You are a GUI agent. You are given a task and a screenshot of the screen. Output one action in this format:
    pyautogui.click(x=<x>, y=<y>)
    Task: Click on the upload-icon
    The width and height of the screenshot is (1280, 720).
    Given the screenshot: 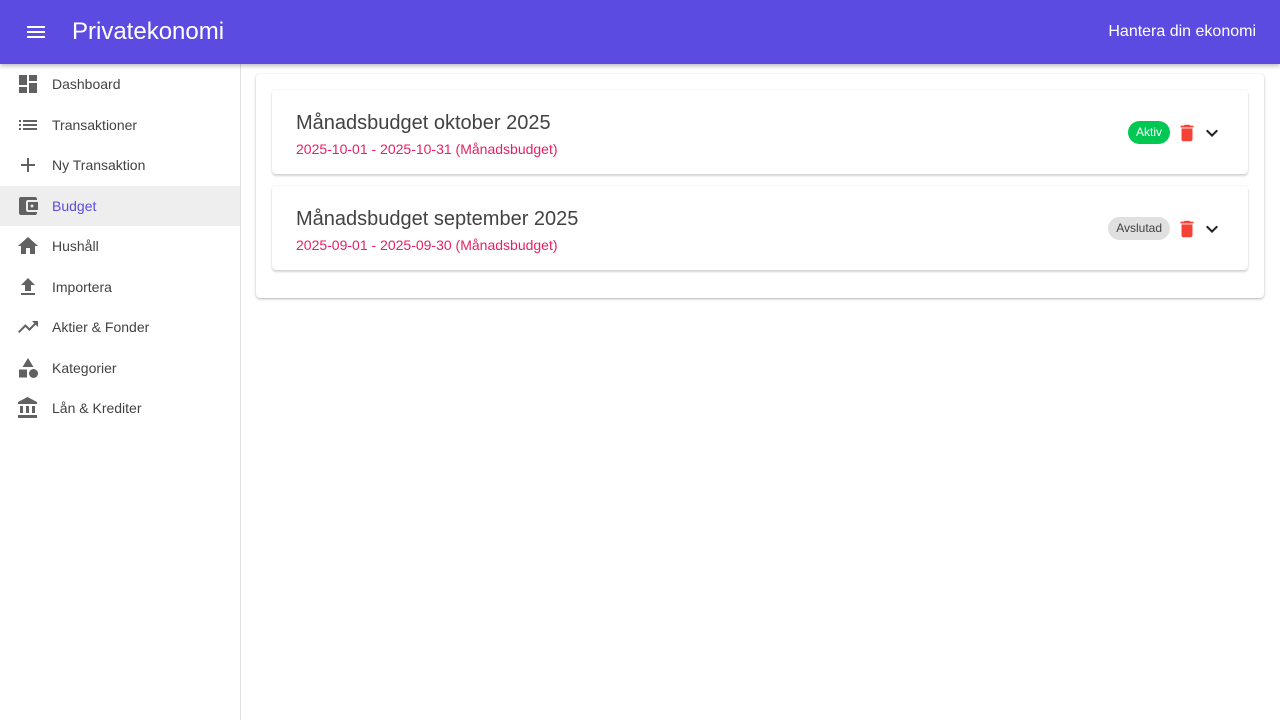 What is the action you would take?
    pyautogui.click(x=28, y=287)
    